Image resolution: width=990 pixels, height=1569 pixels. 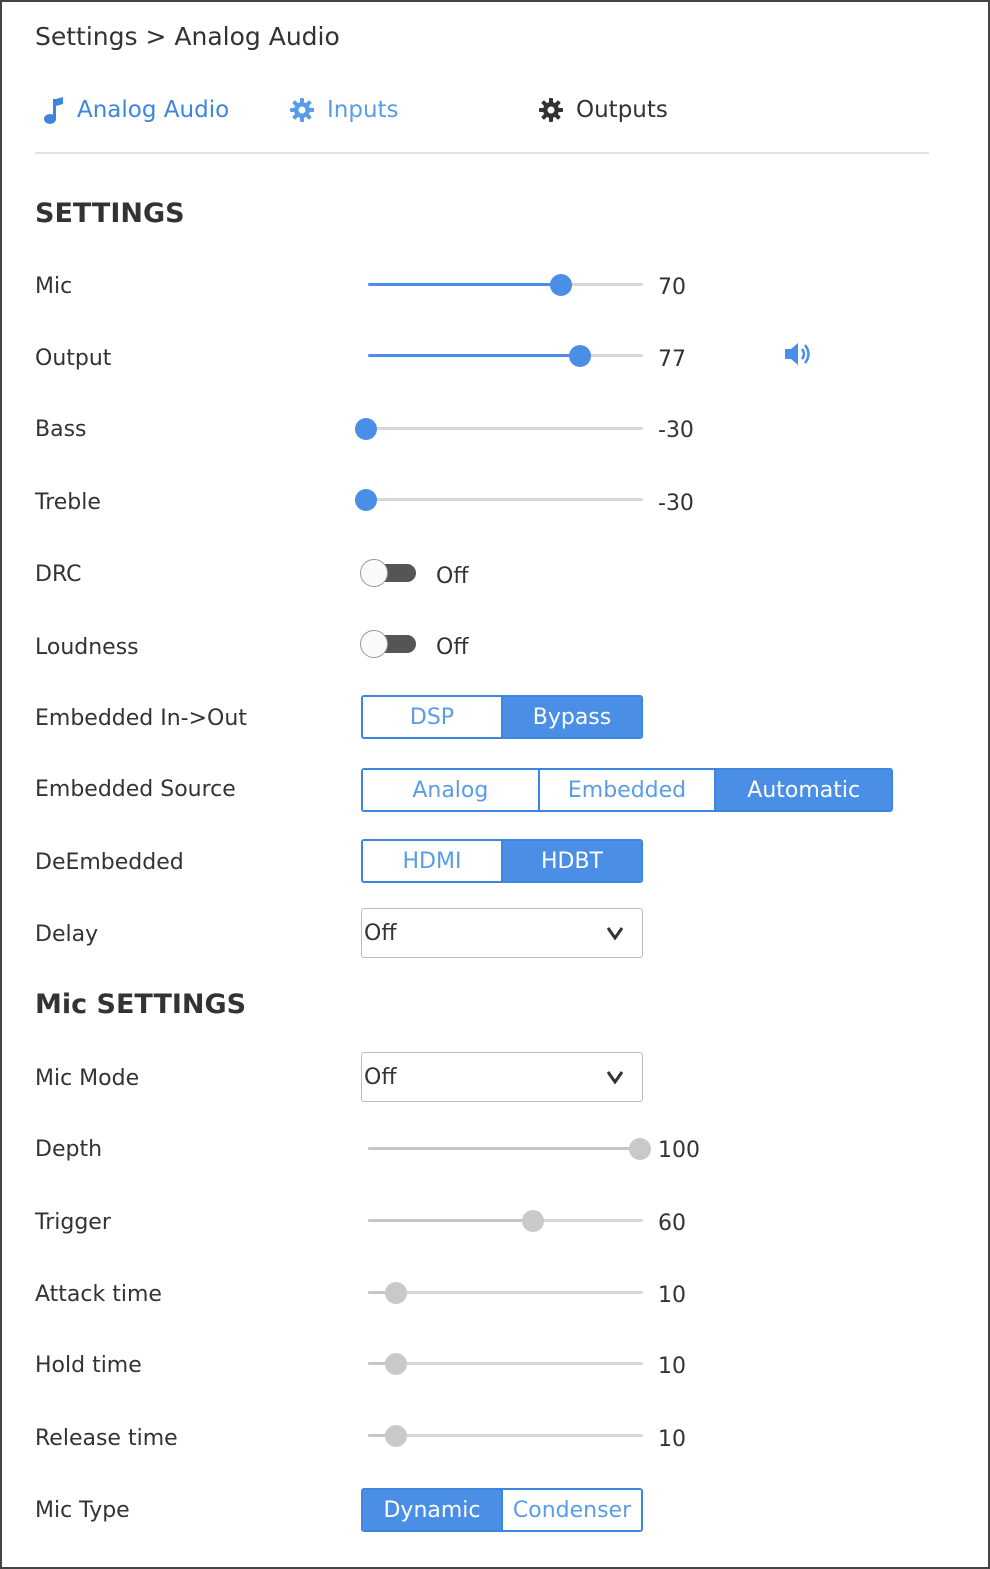 I want to click on treble-label: Treble, so click(x=68, y=502).